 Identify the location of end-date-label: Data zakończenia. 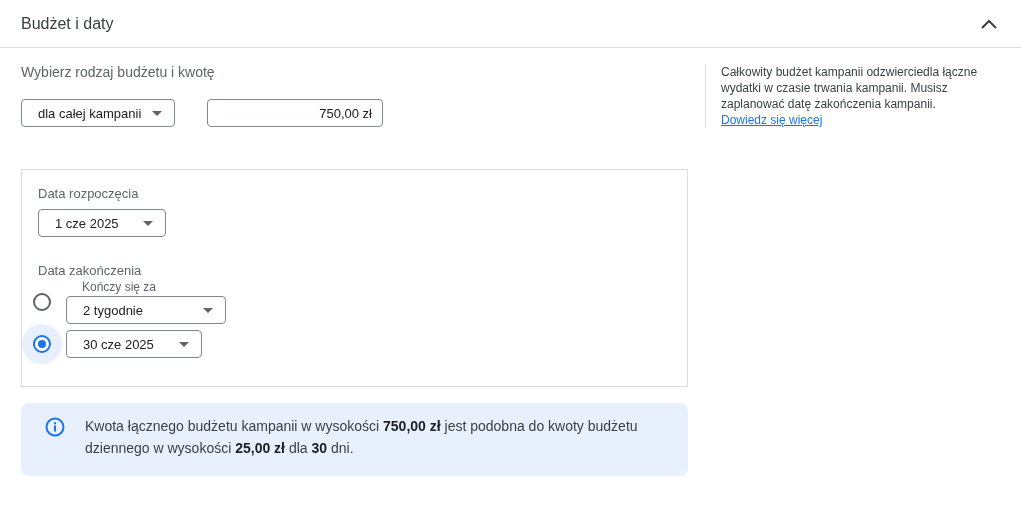
(90, 270).